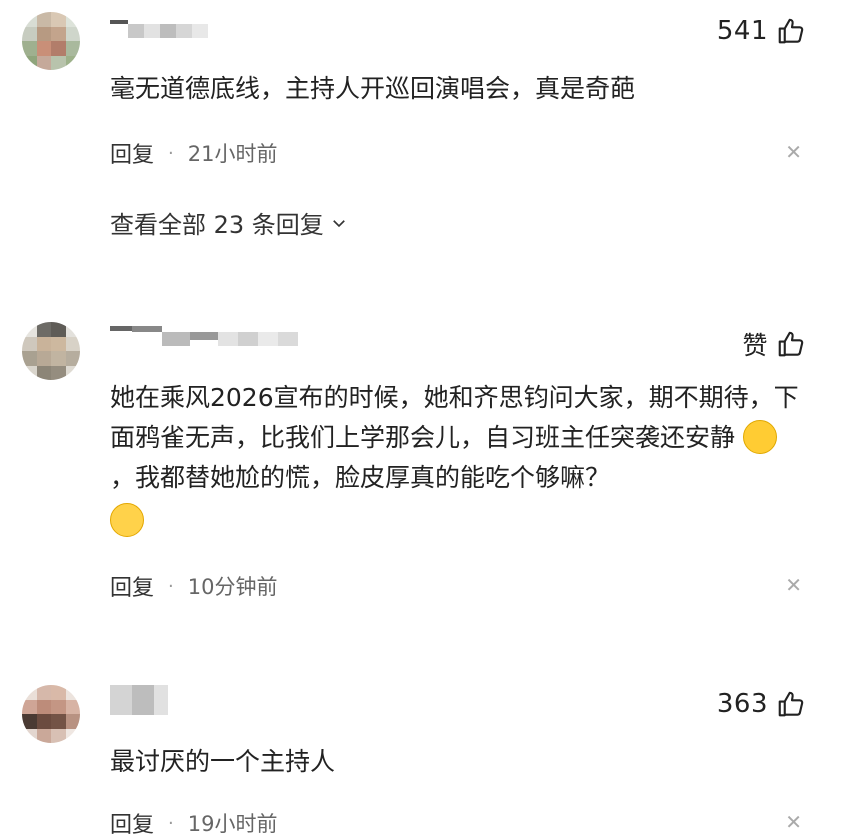  I want to click on like-button: 赞, so click(774, 344).